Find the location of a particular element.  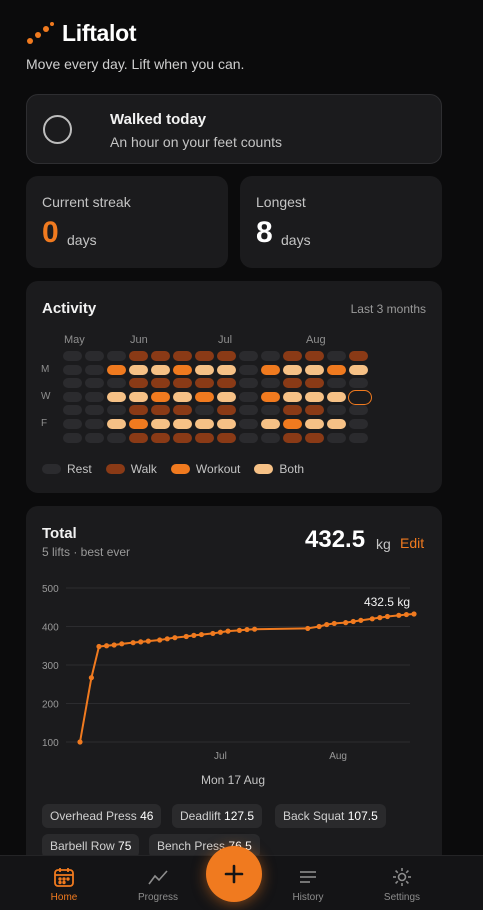

nav-progress: Progress is located at coordinates (158, 883).